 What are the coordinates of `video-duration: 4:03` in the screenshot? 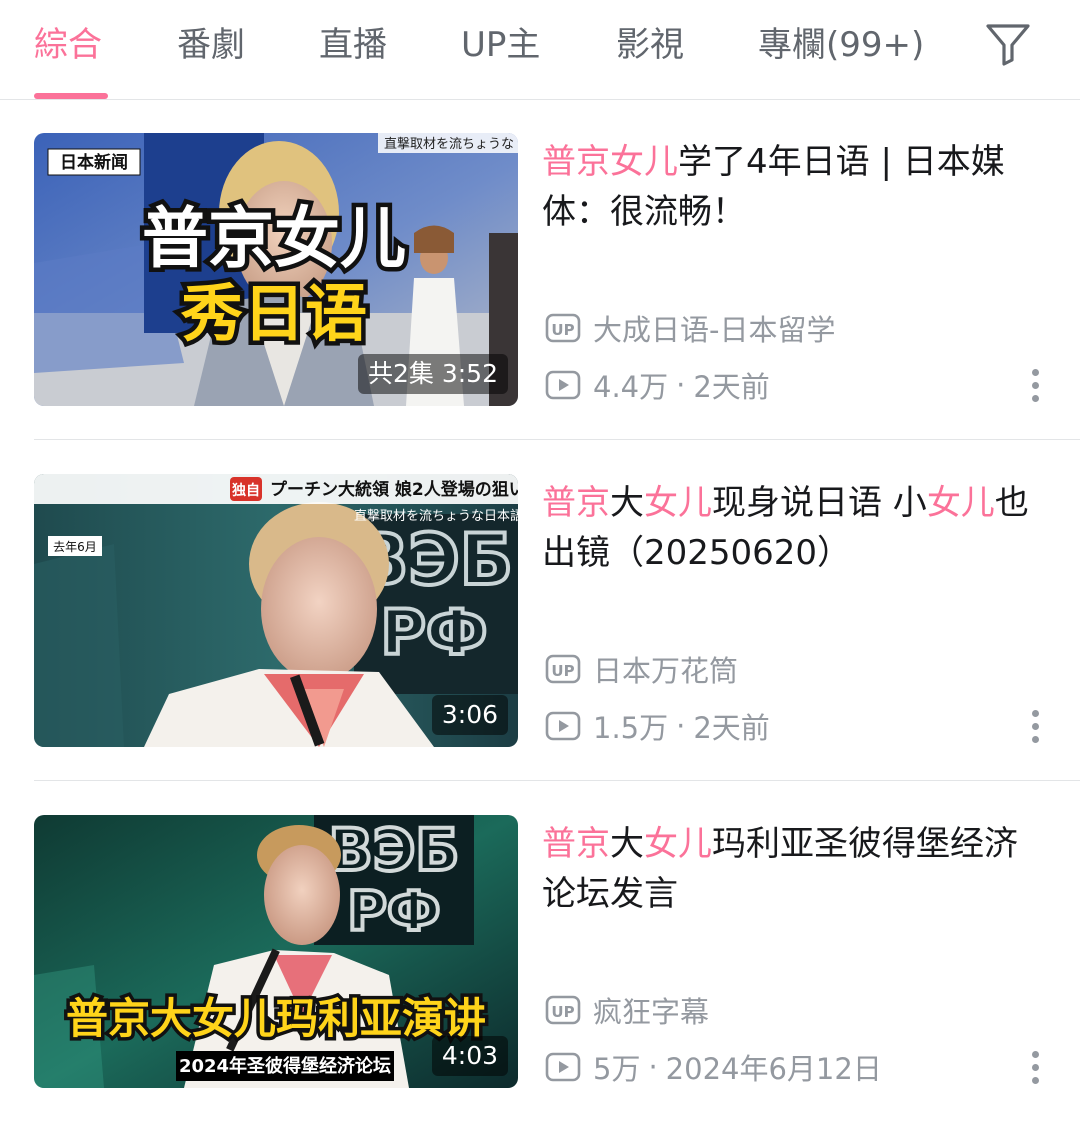 It's located at (469, 1056).